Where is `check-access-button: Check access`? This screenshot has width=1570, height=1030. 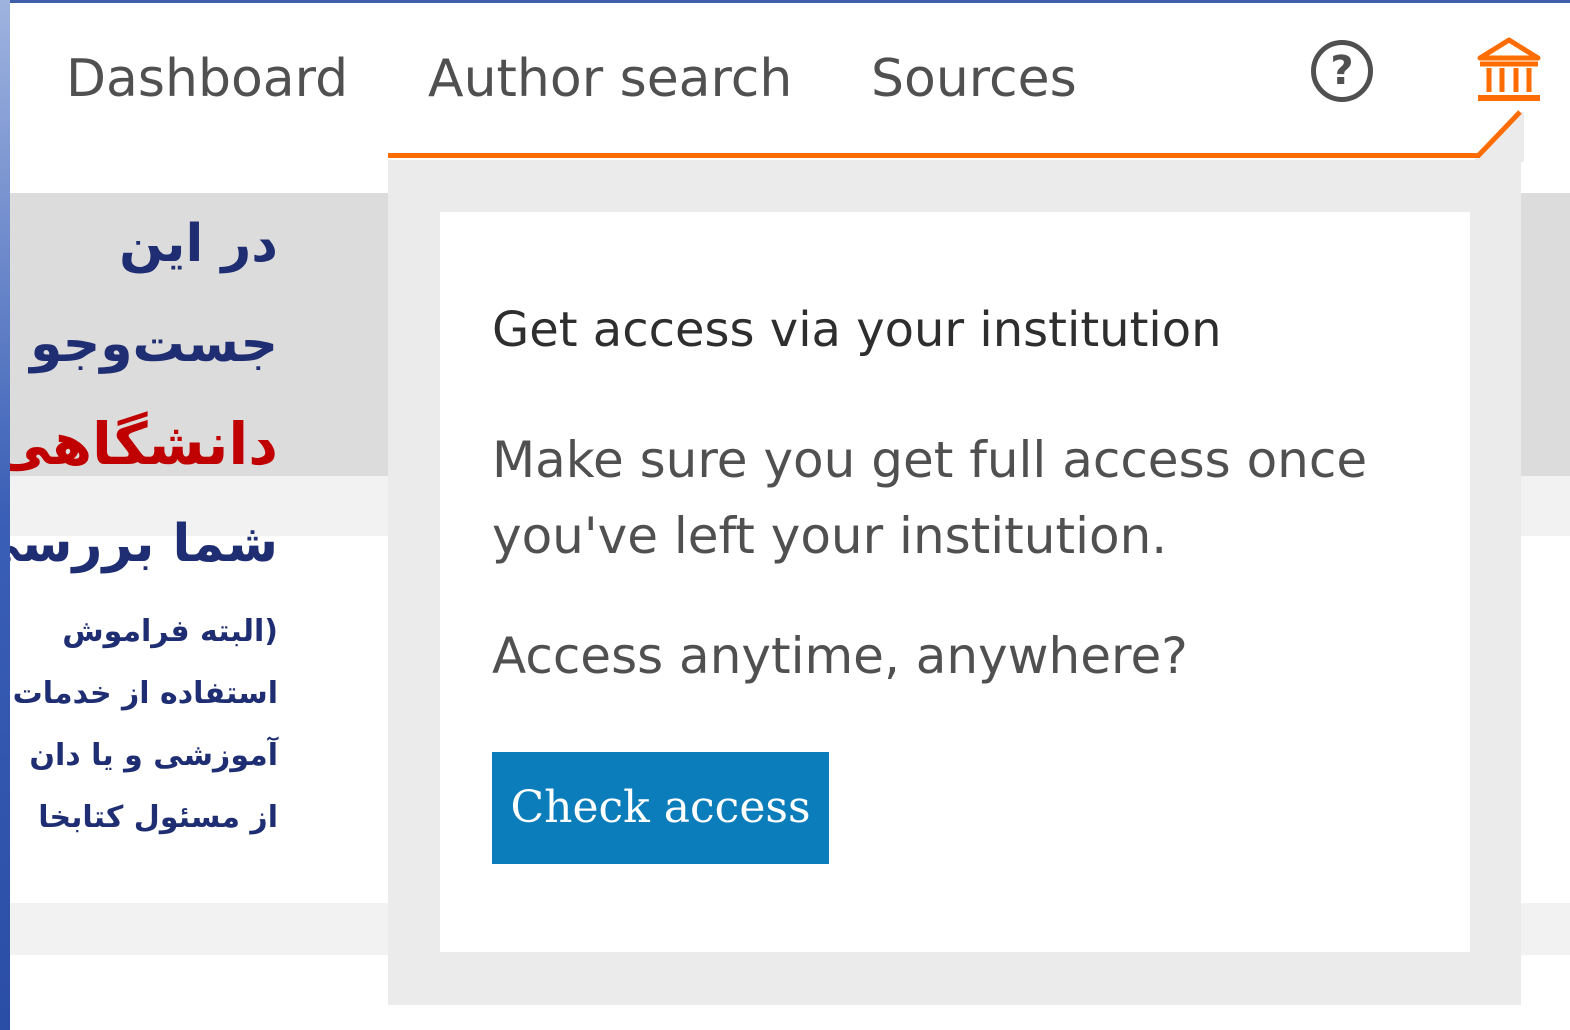 check-access-button: Check access is located at coordinates (660, 808).